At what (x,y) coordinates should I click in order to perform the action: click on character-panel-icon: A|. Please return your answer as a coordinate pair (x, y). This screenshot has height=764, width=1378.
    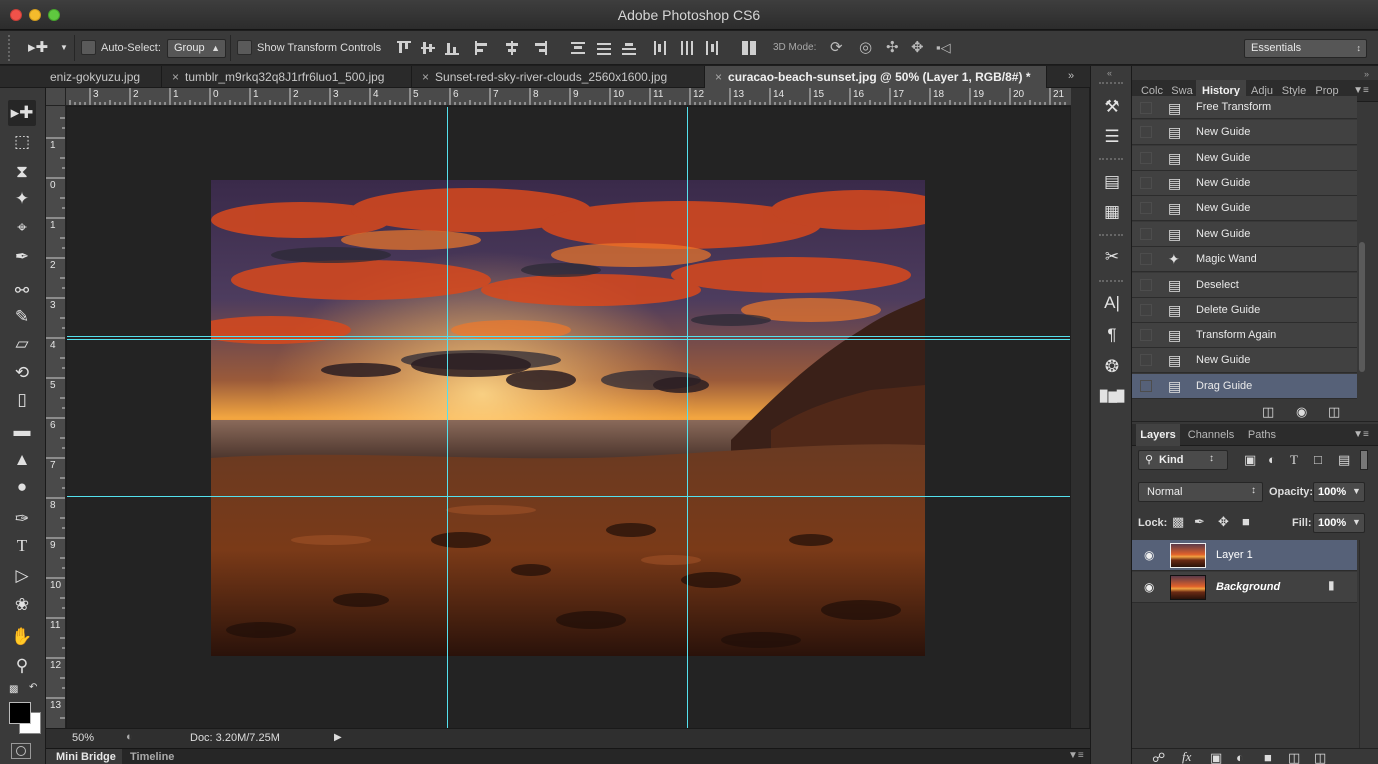
    Looking at the image, I should click on (1112, 303).